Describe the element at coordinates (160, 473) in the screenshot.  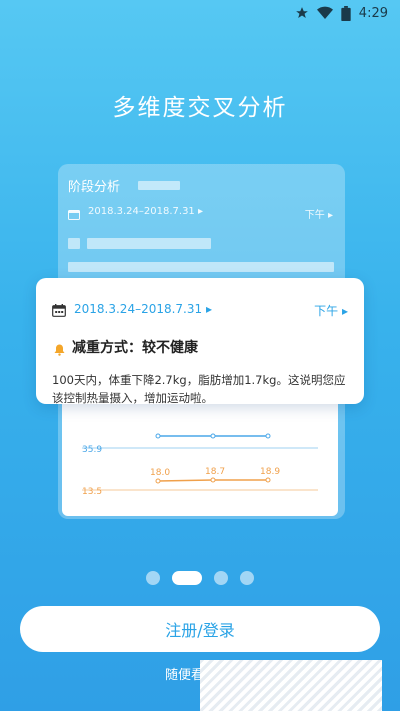
I see `point-label: 18.0` at that location.